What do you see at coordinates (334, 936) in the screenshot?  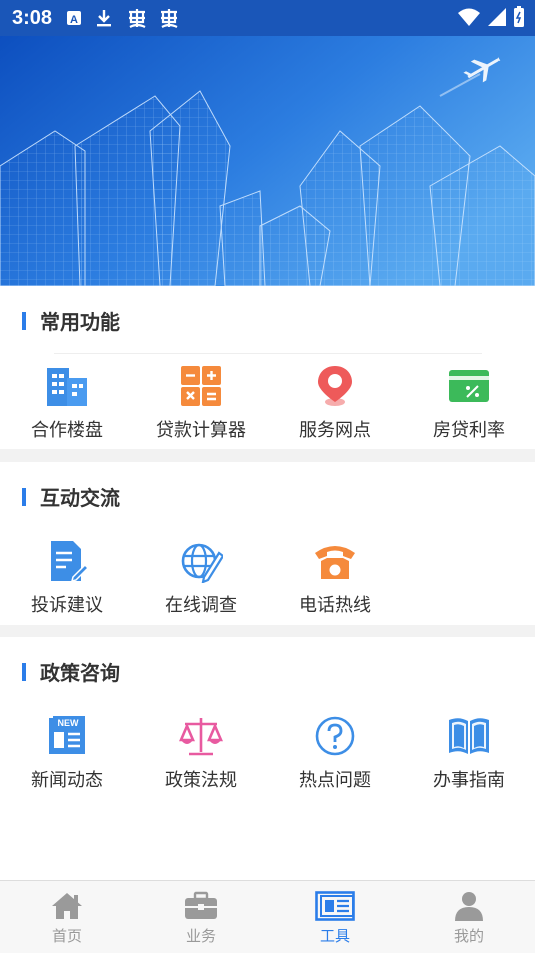 I see `nav-tab-label: 工具` at bounding box center [334, 936].